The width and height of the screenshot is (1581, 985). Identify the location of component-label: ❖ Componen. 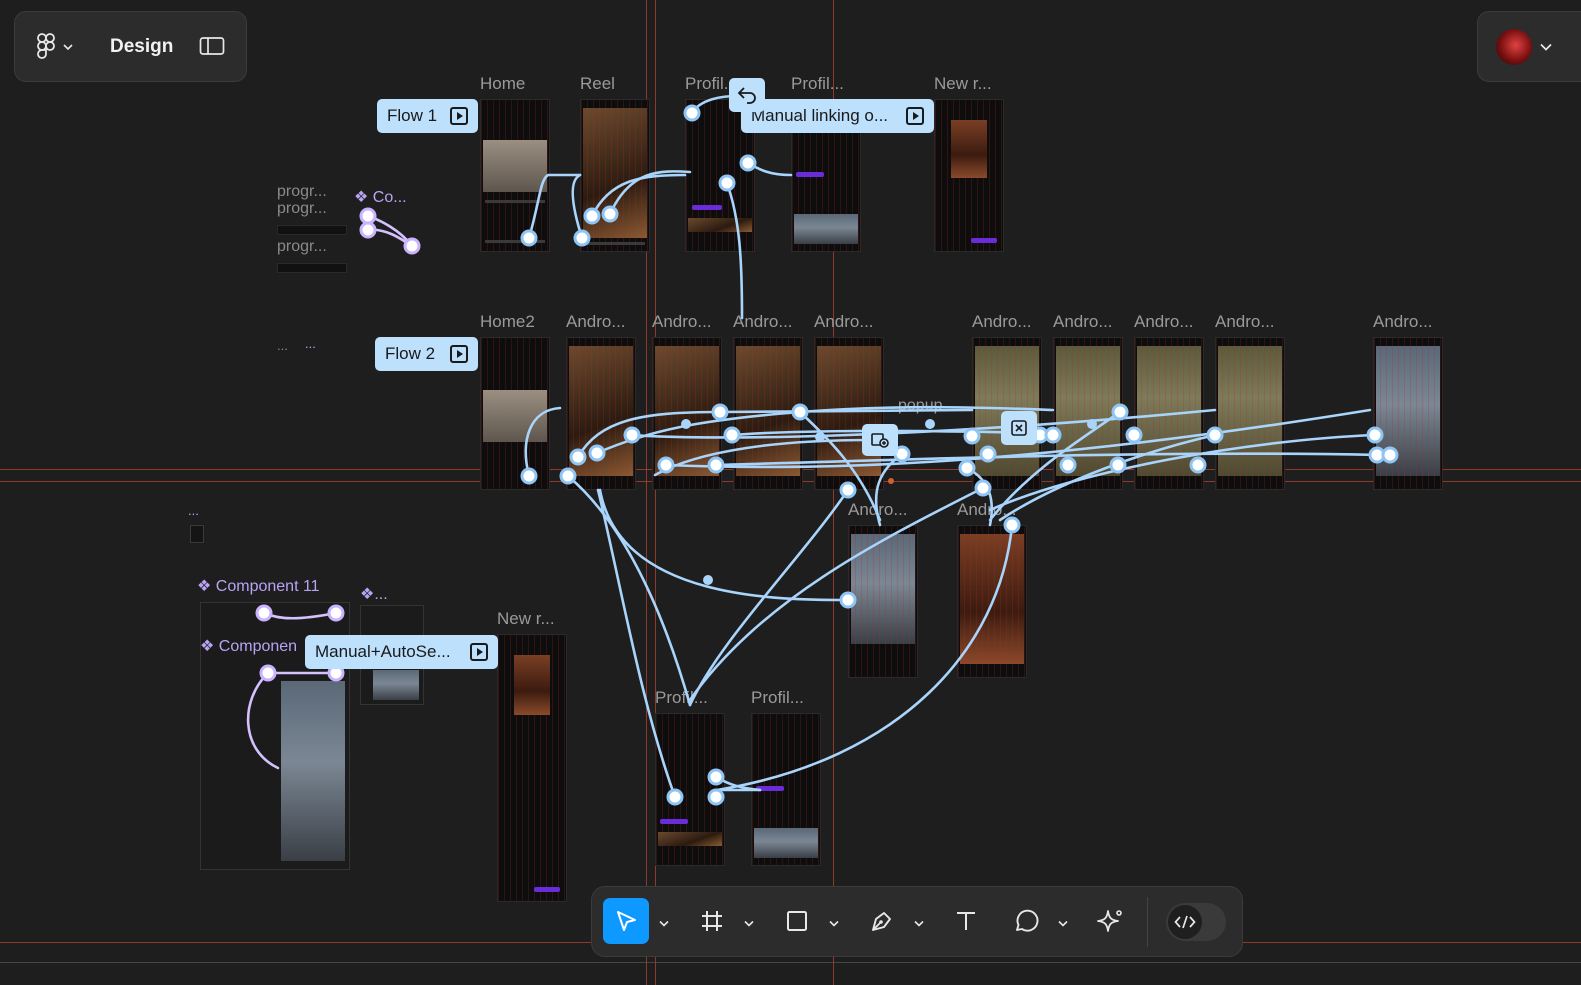
(248, 646).